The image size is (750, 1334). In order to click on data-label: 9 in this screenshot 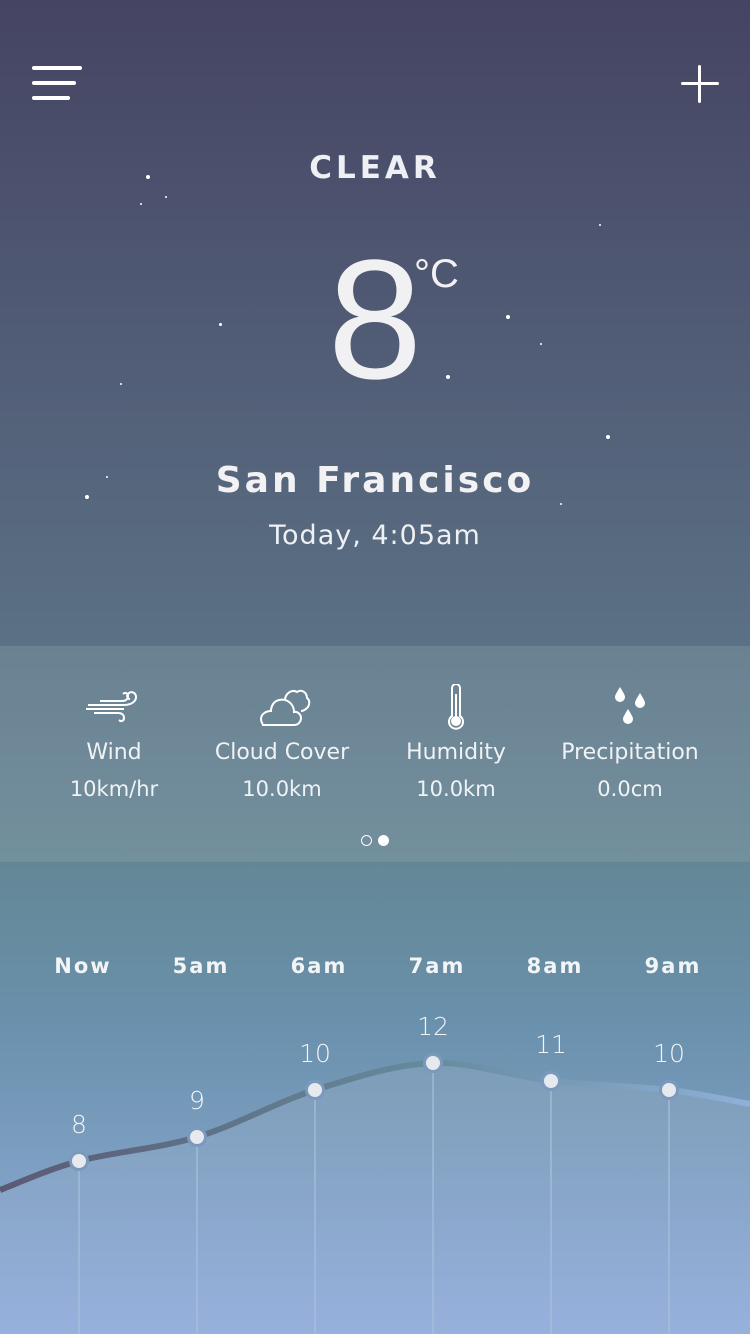, I will do `click(197, 1100)`.